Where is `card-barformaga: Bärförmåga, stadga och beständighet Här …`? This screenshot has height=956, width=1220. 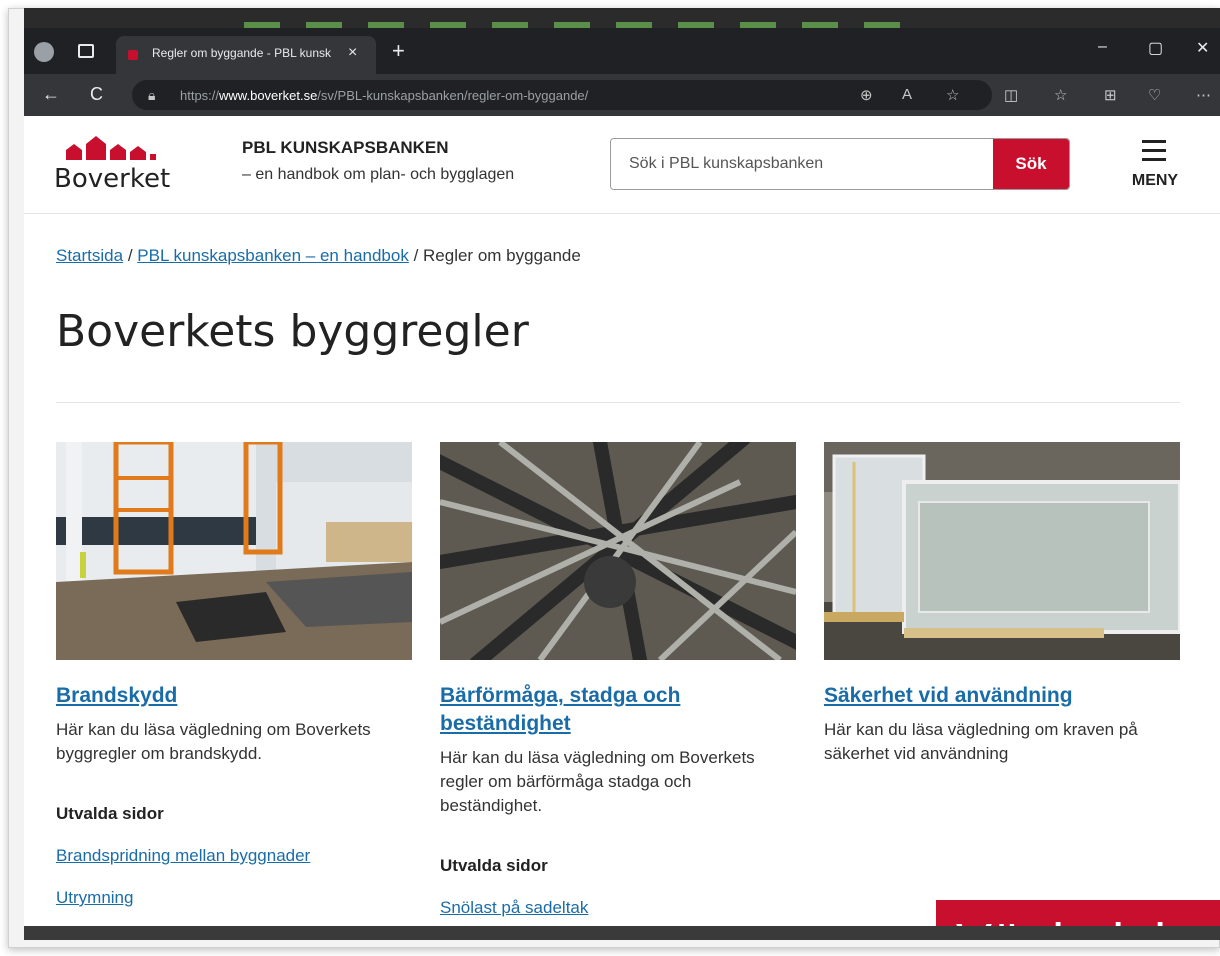 card-barformaga: Bärförmåga, stadga och beständighet Här … is located at coordinates (618, 680).